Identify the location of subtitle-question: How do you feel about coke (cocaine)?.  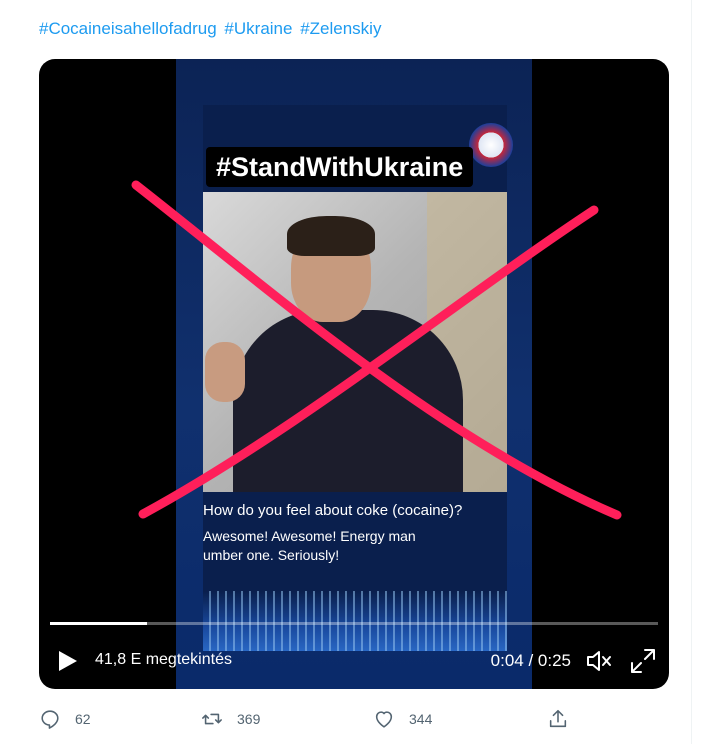
(333, 510).